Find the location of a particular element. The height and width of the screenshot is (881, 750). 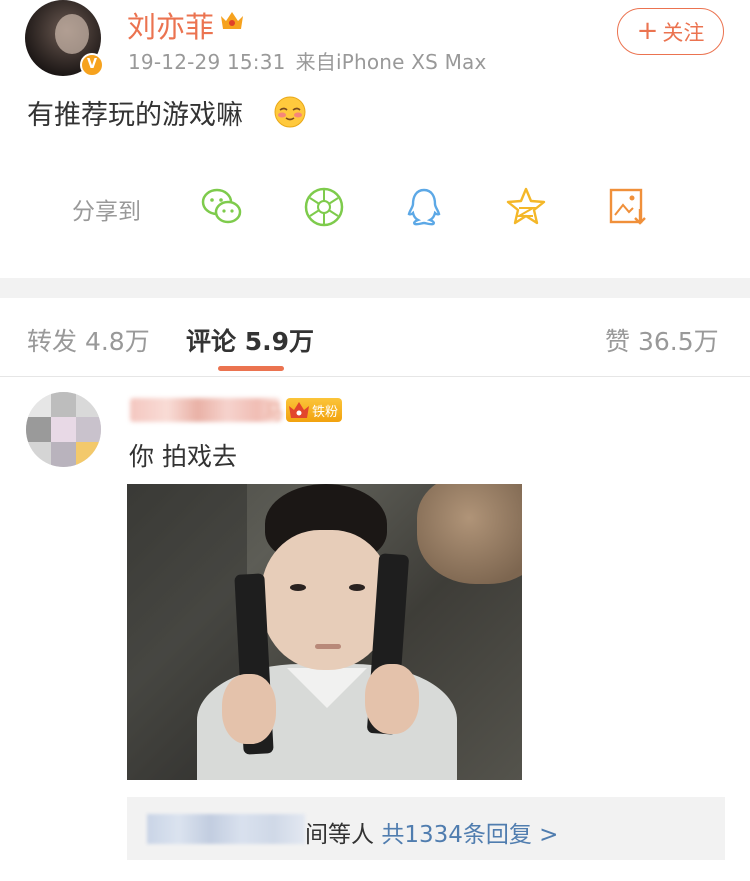

replies-suffix: 间等人 is located at coordinates (339, 835).